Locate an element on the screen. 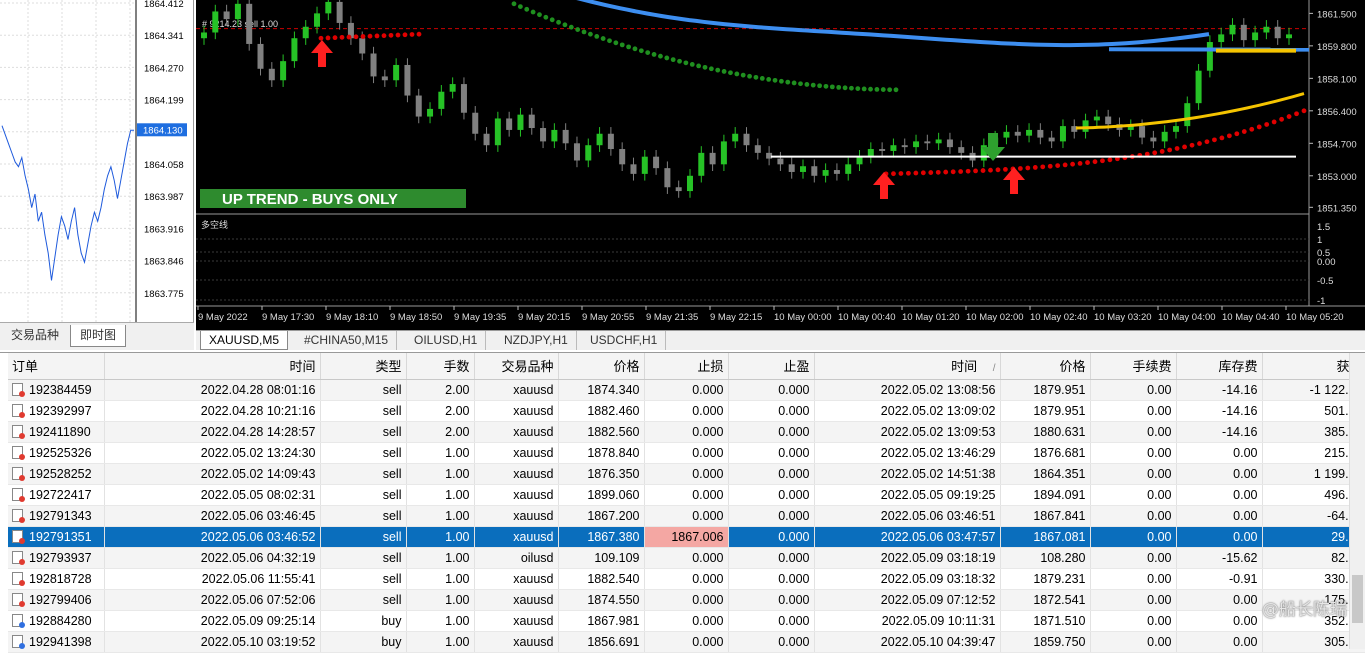 Image resolution: width=1365 pixels, height=653 pixels. time-axis-label: 10 May 02:40 is located at coordinates (1059, 317).